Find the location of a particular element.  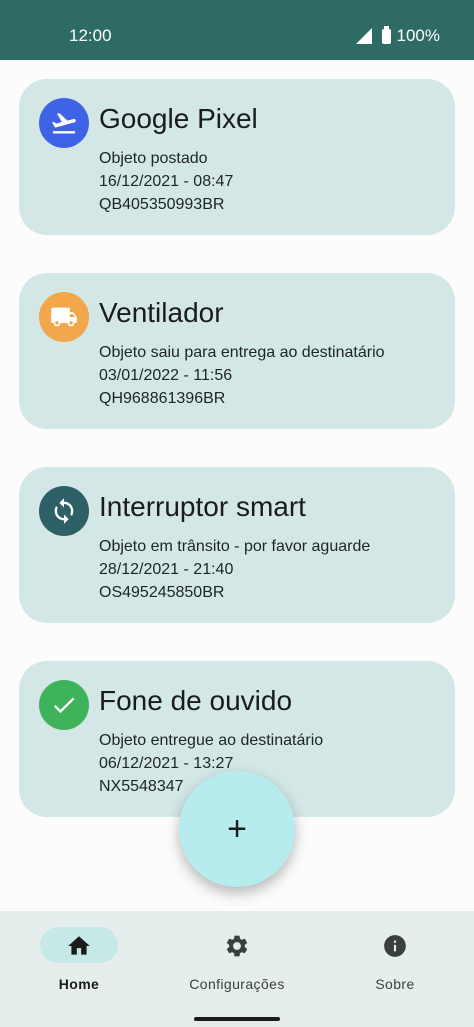

gear-icon is located at coordinates (237, 946).